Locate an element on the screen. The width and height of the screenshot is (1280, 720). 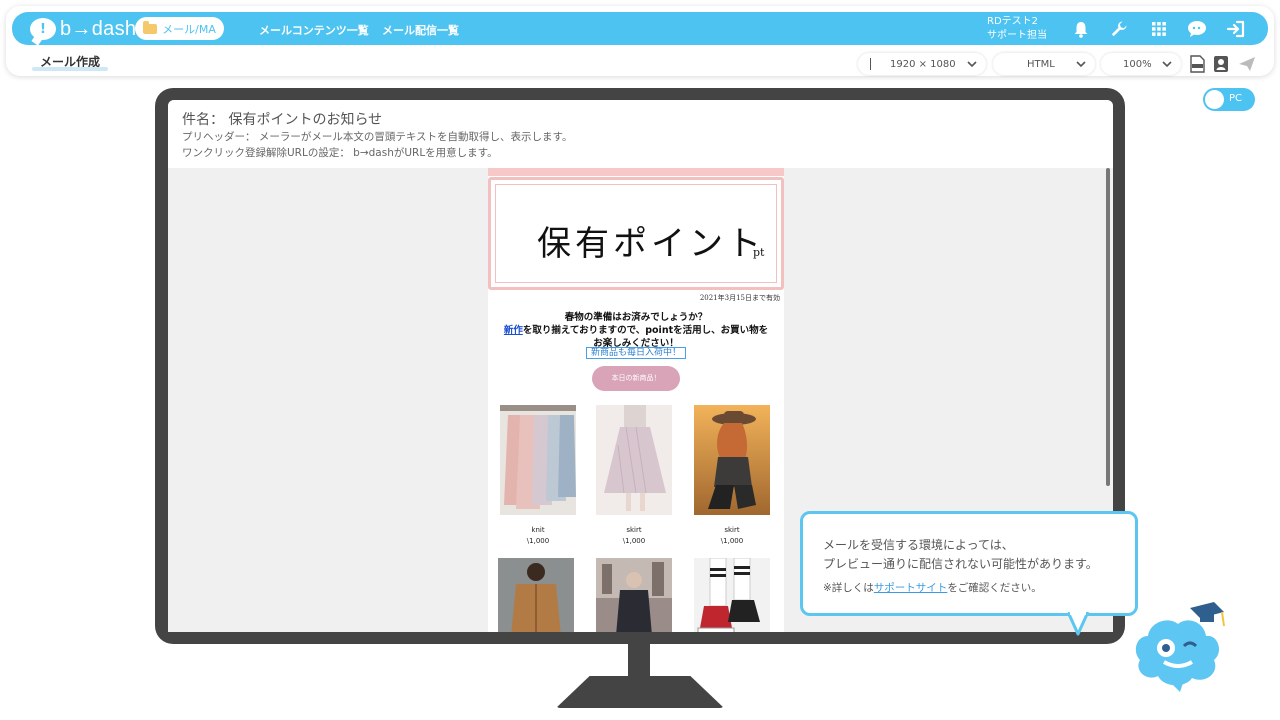
zoom-select: 100% is located at coordinates (1141, 64).